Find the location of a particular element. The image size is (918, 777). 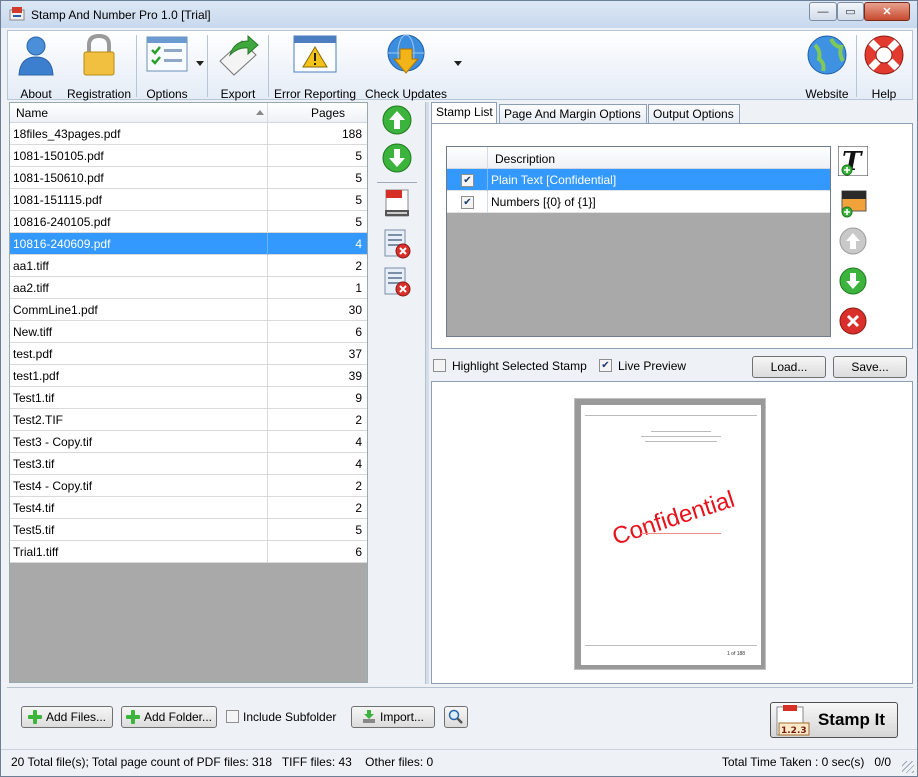

table-row: aa1.tiff 2 is located at coordinates (188, 266).